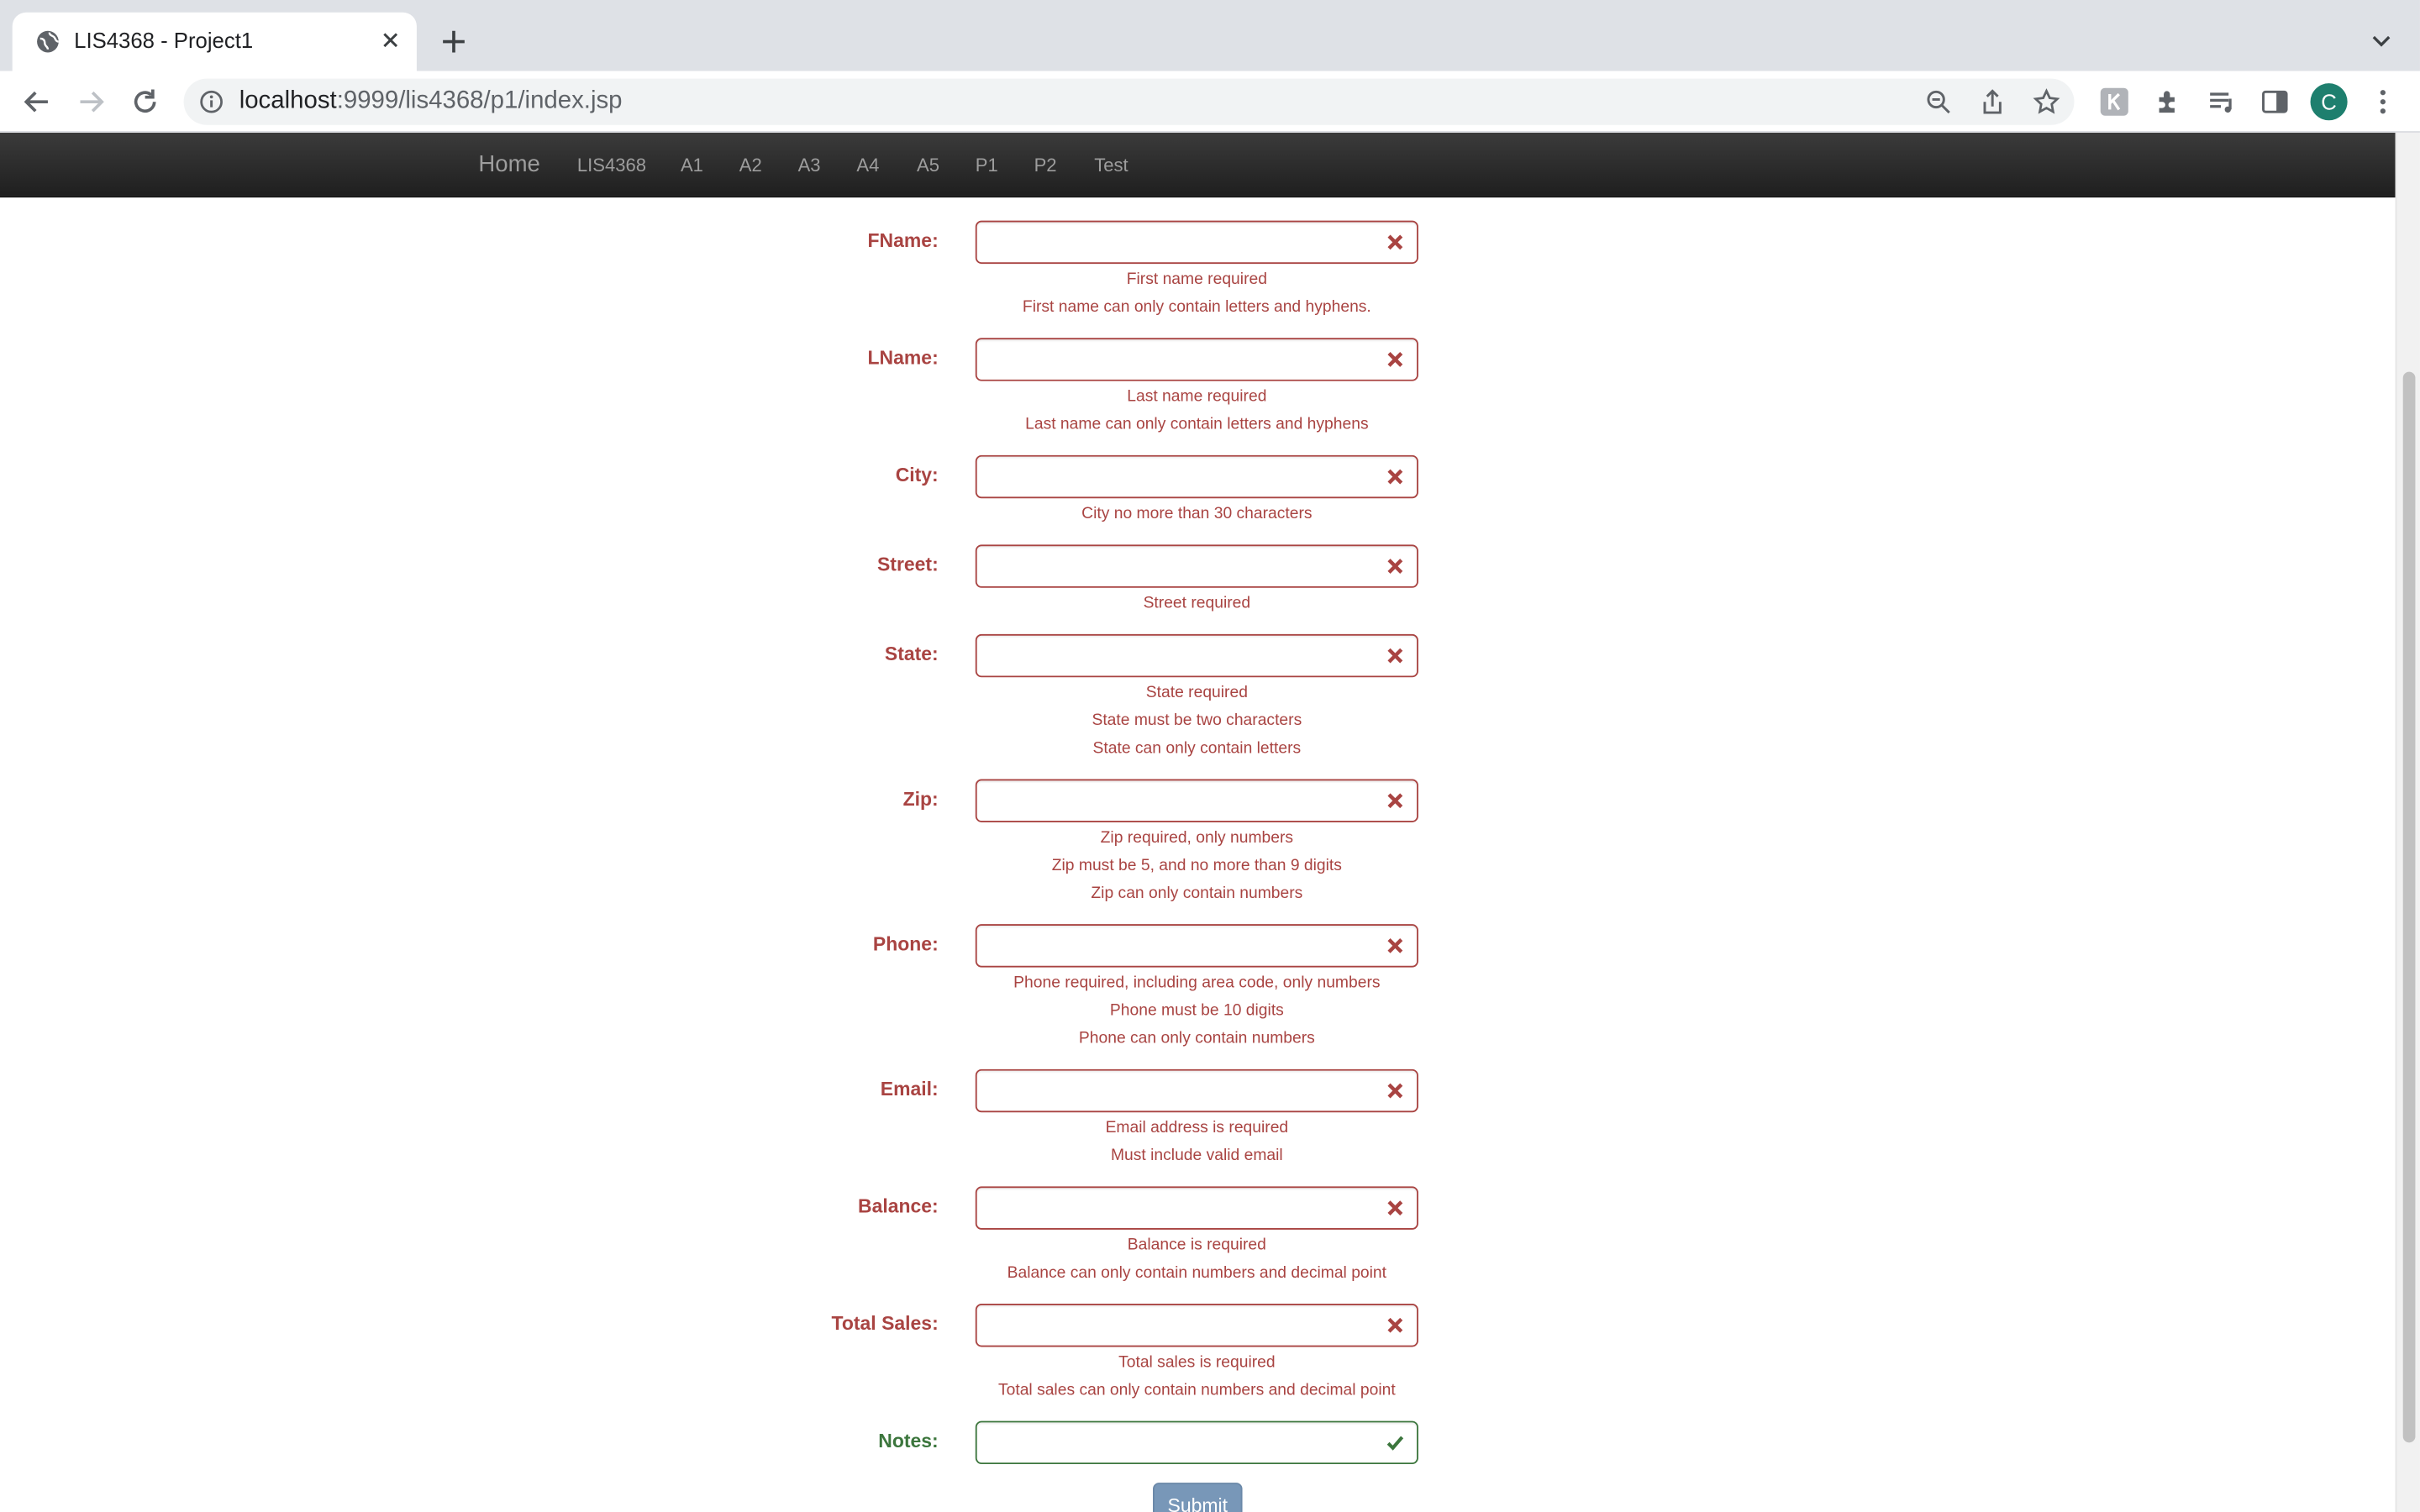 The width and height of the screenshot is (2420, 1512). Describe the element at coordinates (903, 240) in the screenshot. I see `fname-label: FName:` at that location.